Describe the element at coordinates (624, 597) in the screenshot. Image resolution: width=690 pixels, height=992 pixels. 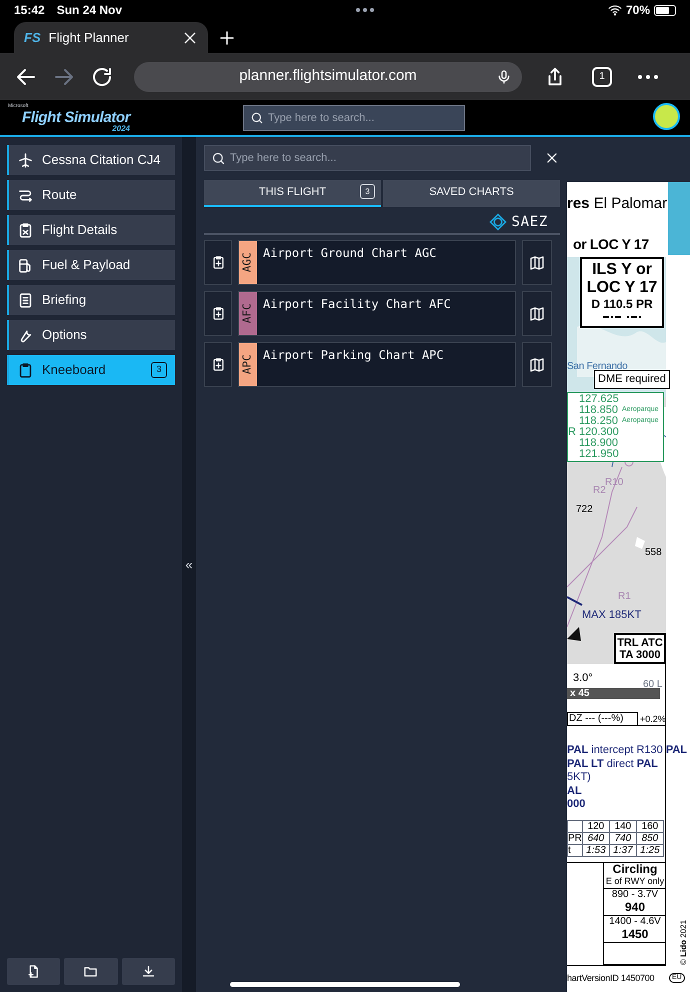
I see `area-label: R1` at that location.